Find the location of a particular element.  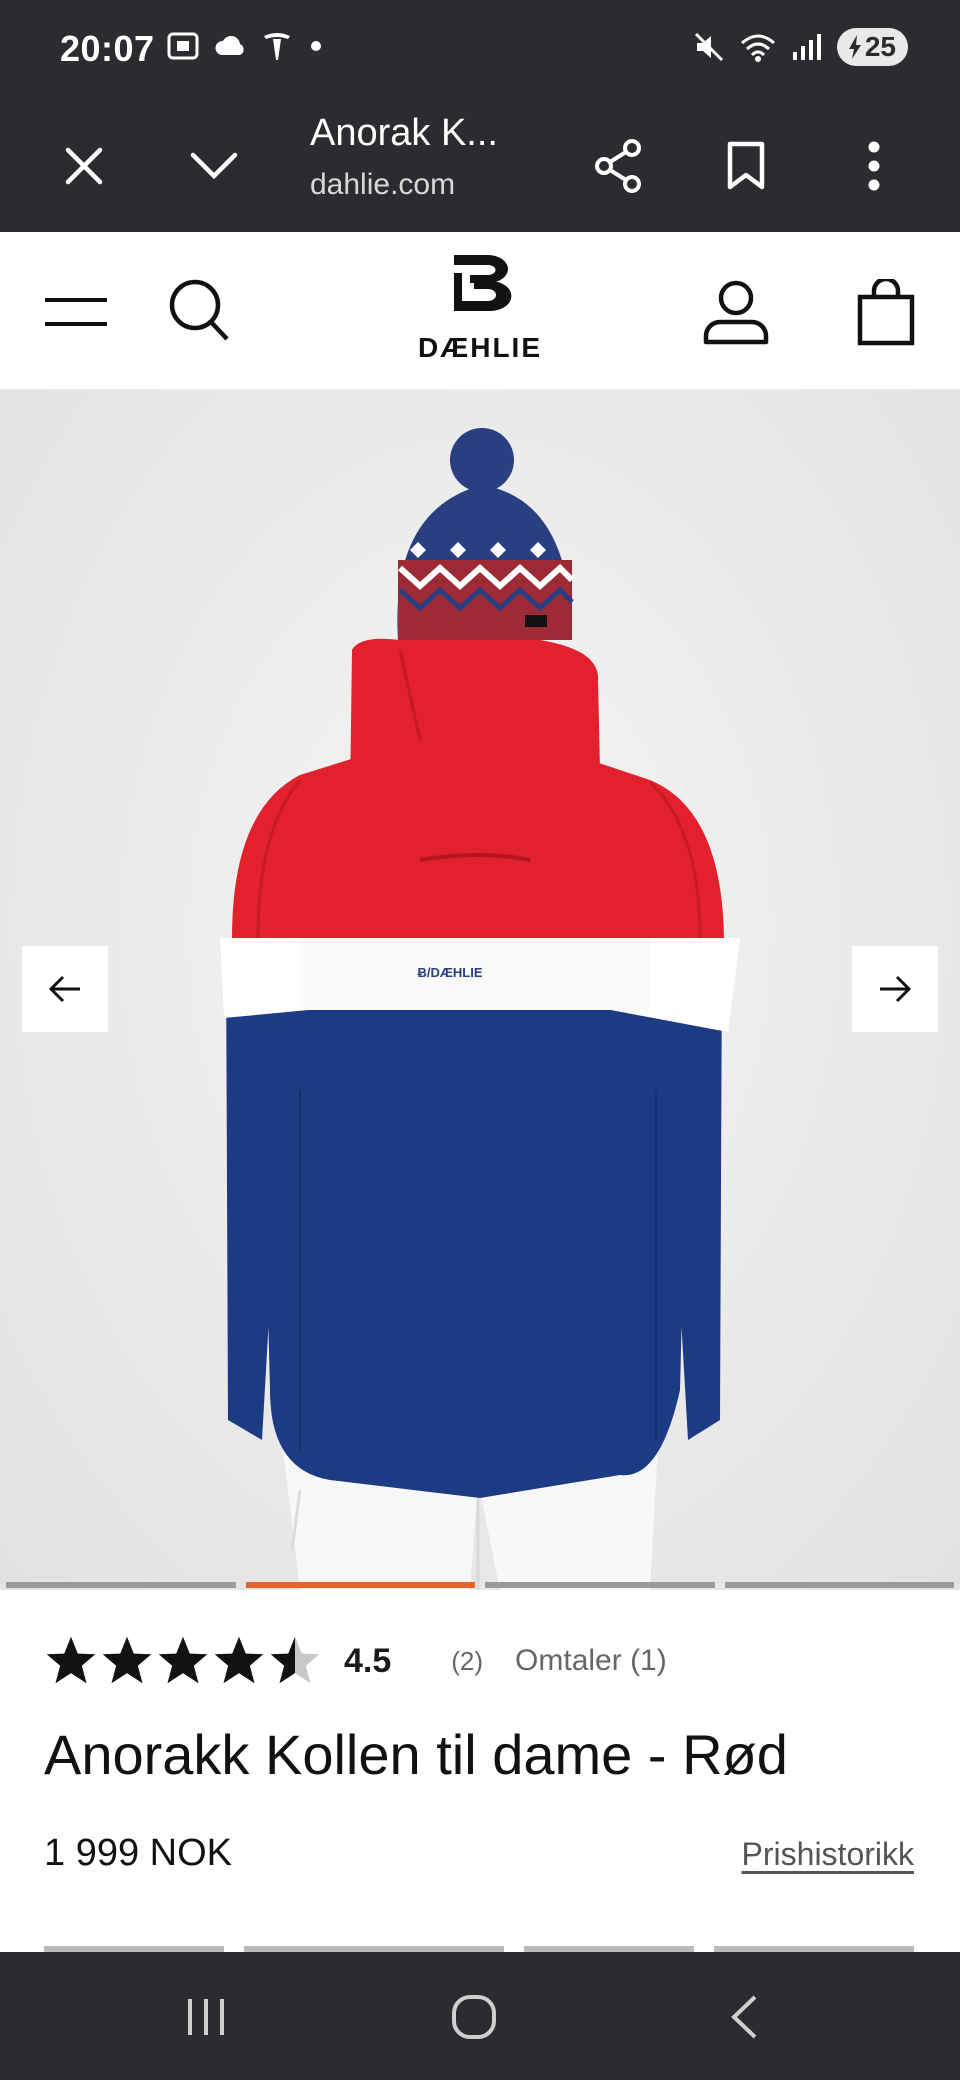

status-bar: 20:07 25 is located at coordinates (480, 49).